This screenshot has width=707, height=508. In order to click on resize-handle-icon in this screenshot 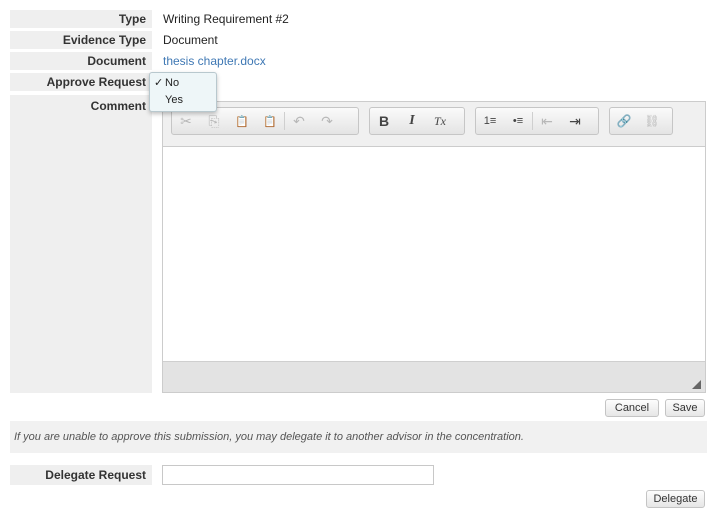, I will do `click(696, 384)`.